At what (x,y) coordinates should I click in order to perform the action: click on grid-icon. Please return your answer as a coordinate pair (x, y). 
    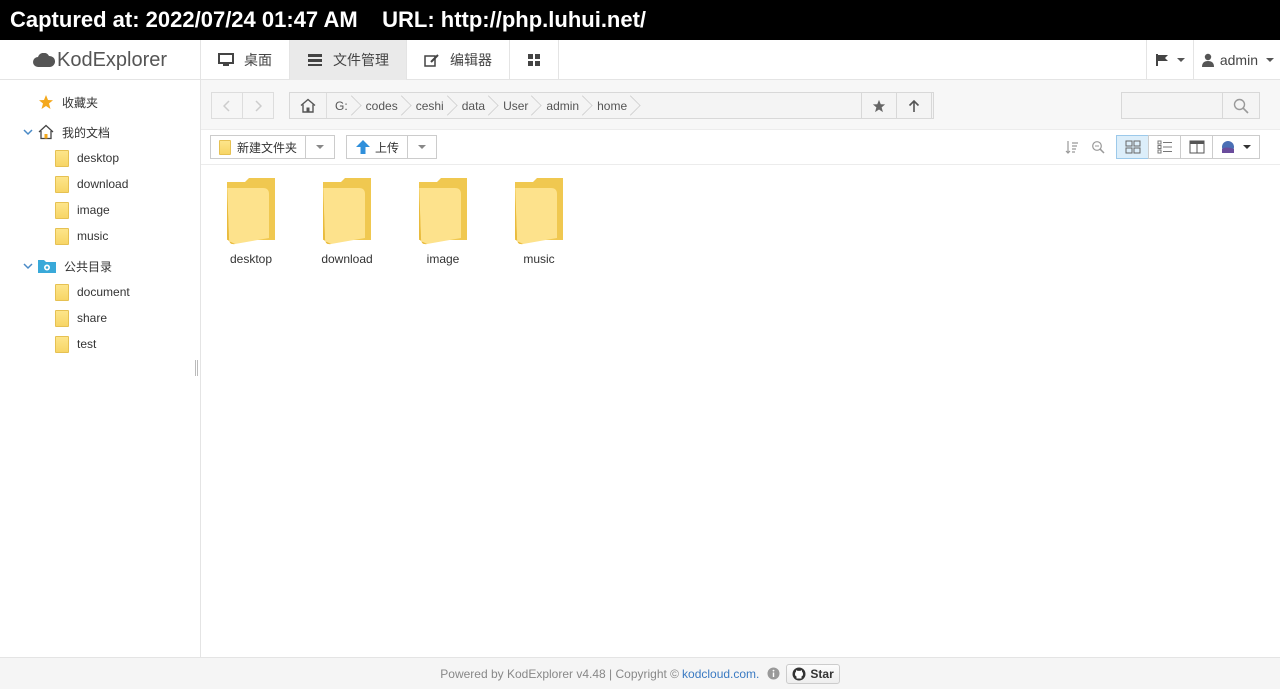
    Looking at the image, I should click on (534, 60).